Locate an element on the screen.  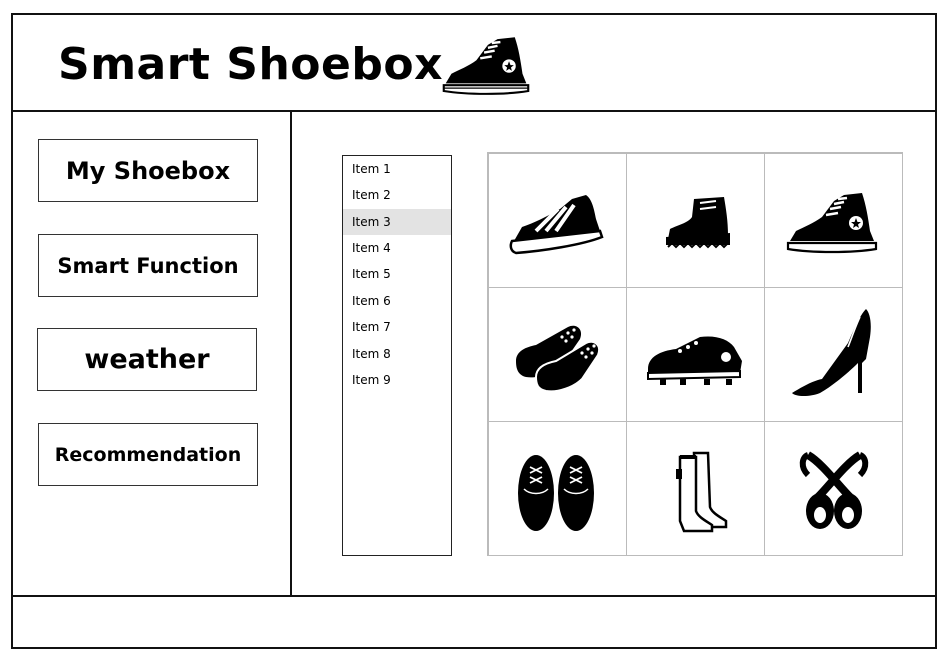
weather-label: weather is located at coordinates (147, 359).